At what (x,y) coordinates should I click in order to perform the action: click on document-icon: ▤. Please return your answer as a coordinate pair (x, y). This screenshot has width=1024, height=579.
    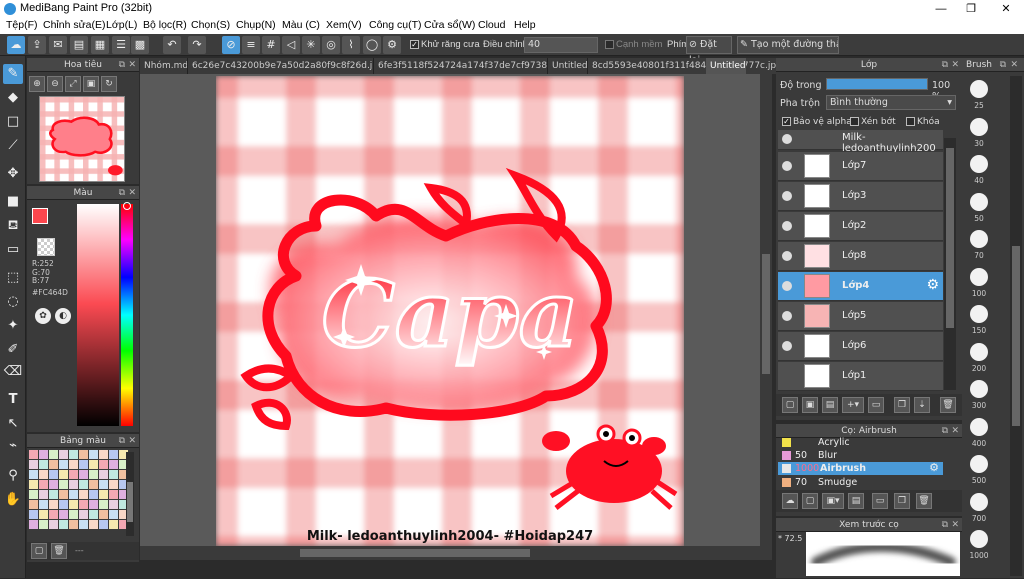
    Looking at the image, I should click on (79, 45).